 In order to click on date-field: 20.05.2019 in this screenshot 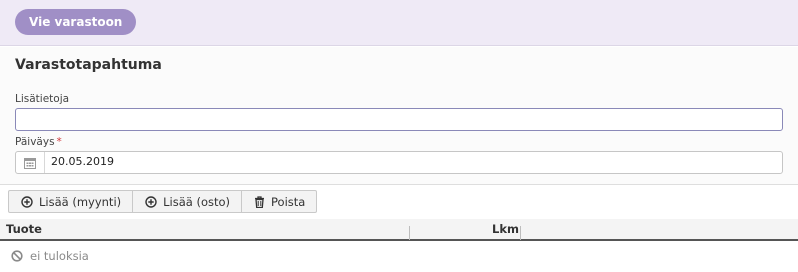, I will do `click(399, 162)`.